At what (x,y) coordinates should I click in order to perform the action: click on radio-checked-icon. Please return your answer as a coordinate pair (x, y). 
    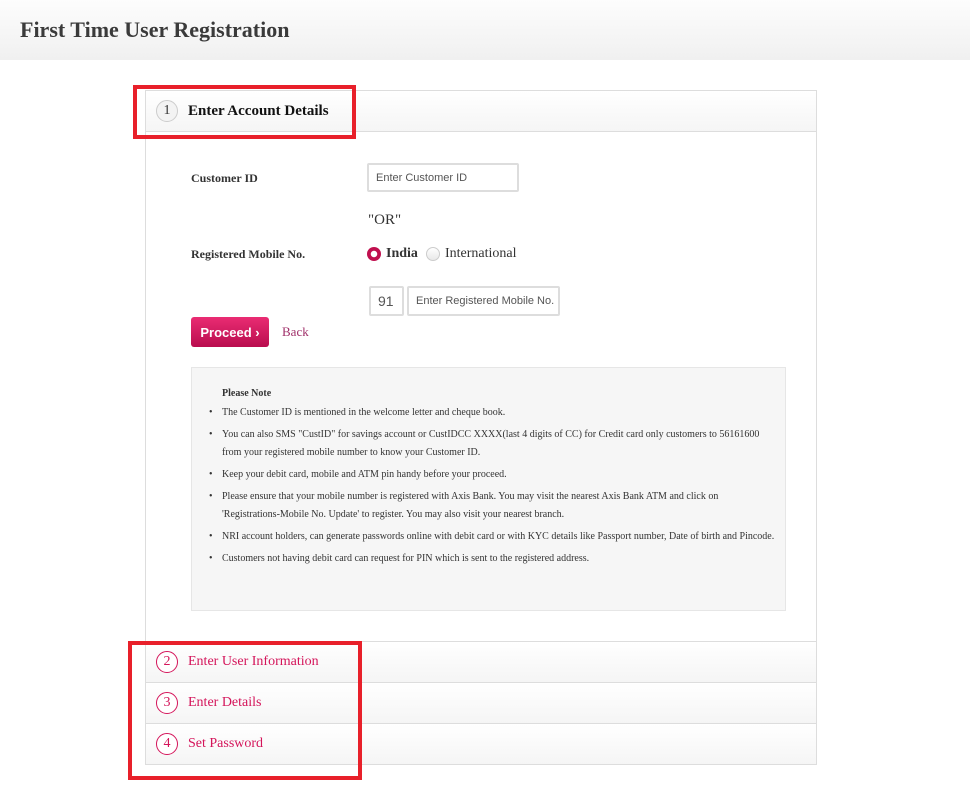
    Looking at the image, I should click on (374, 254).